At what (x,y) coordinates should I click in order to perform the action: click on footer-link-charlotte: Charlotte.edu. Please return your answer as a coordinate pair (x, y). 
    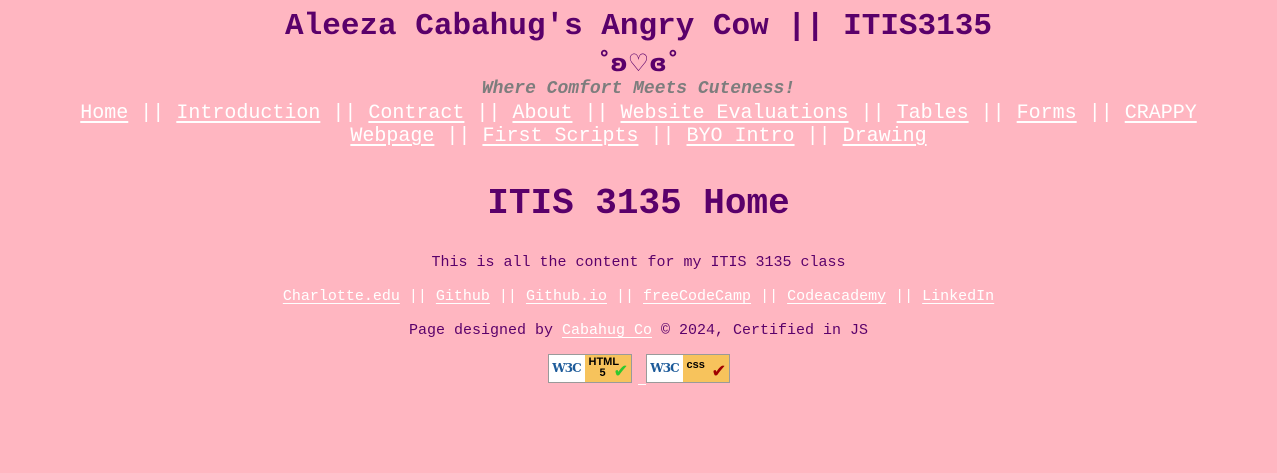
    Looking at the image, I should click on (341, 296).